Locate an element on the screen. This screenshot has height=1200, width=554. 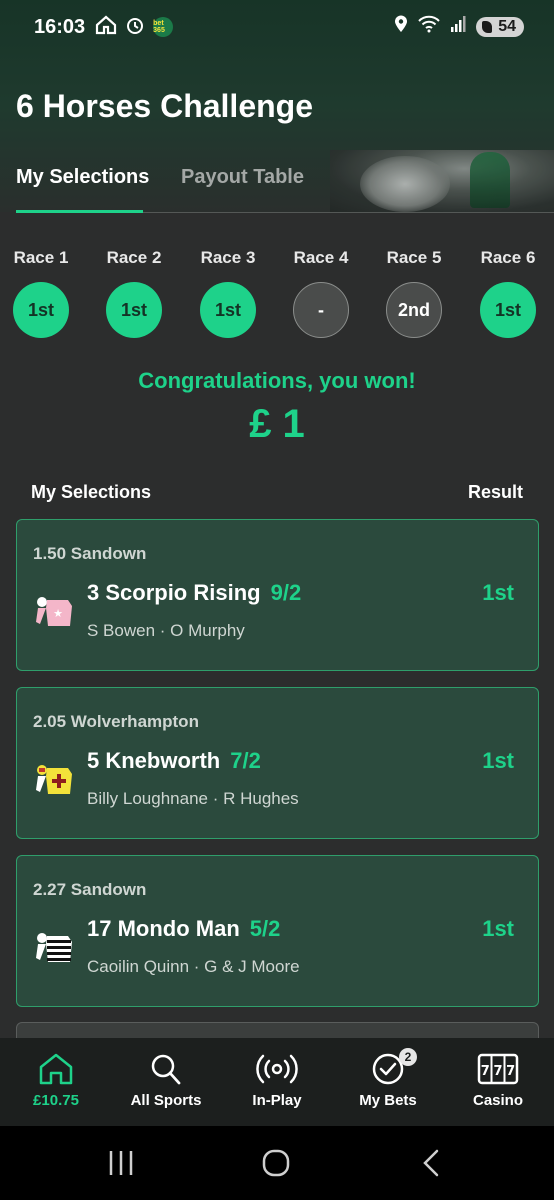
horse-odds: 5/2 is located at coordinates (265, 928).